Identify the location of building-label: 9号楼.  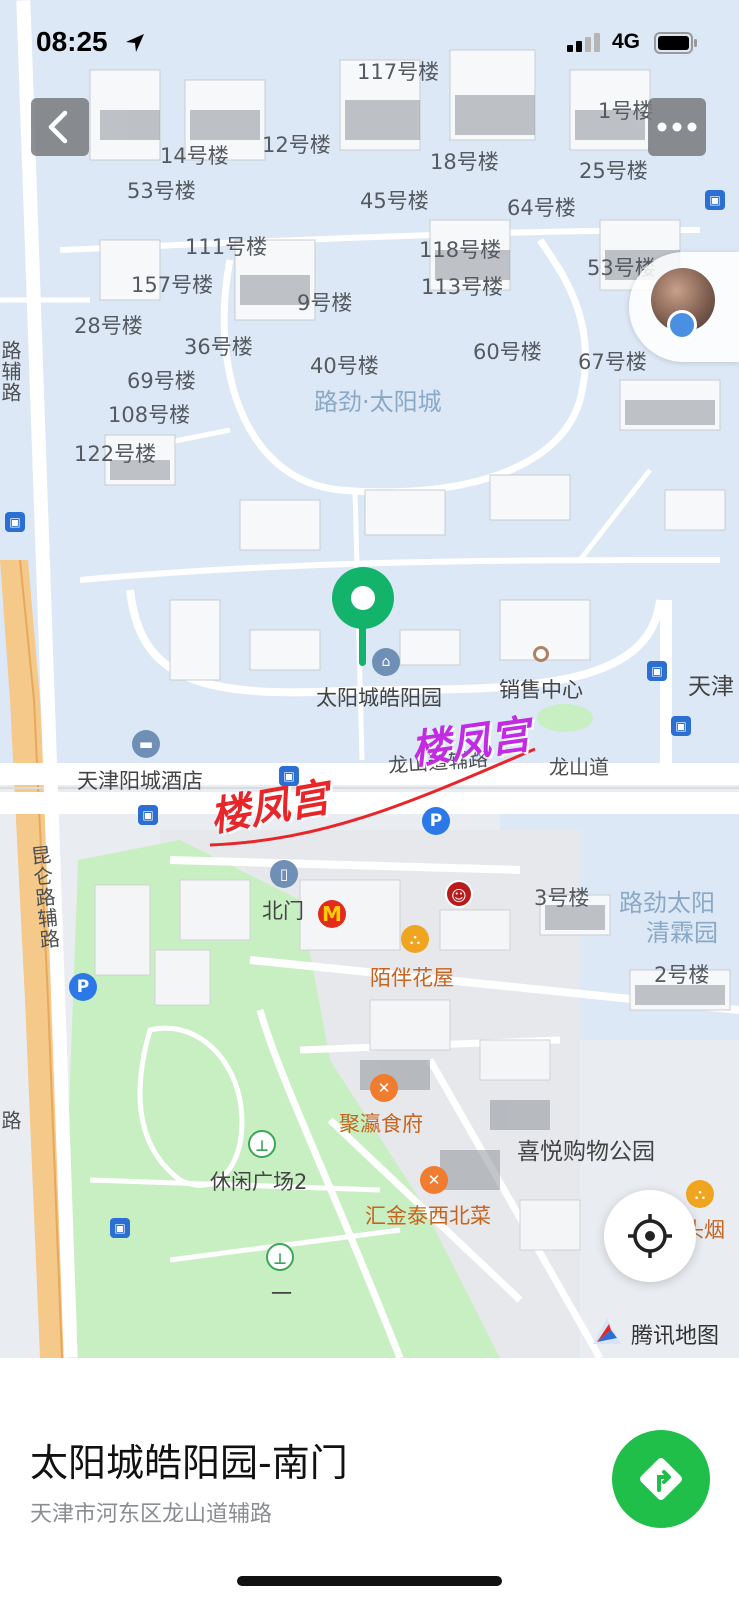
(325, 303).